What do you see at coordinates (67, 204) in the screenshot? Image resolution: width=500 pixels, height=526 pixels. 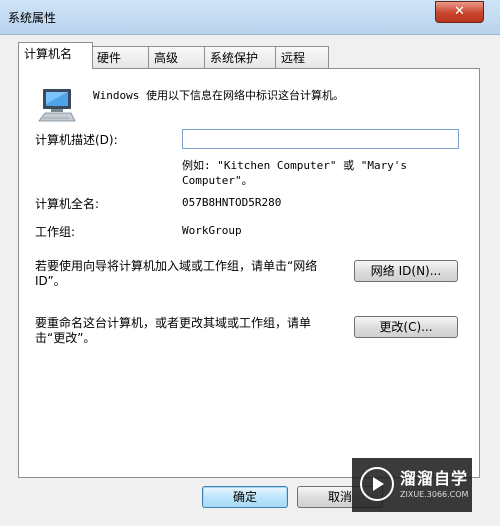 I see `full-name-label: 计算机全名:` at bounding box center [67, 204].